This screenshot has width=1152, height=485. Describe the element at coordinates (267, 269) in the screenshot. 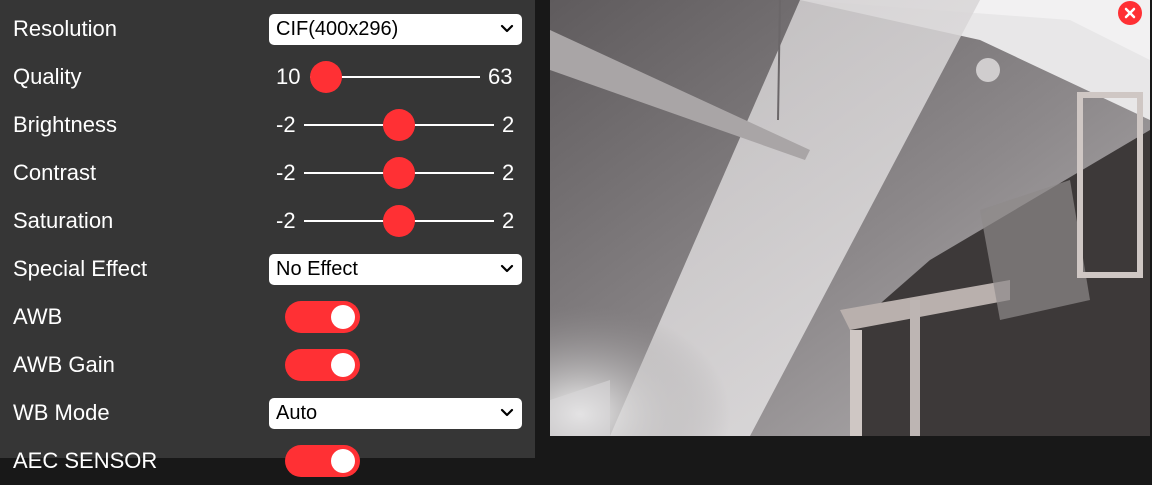

I see `special-effect-row: Special Effect No Effect` at that location.